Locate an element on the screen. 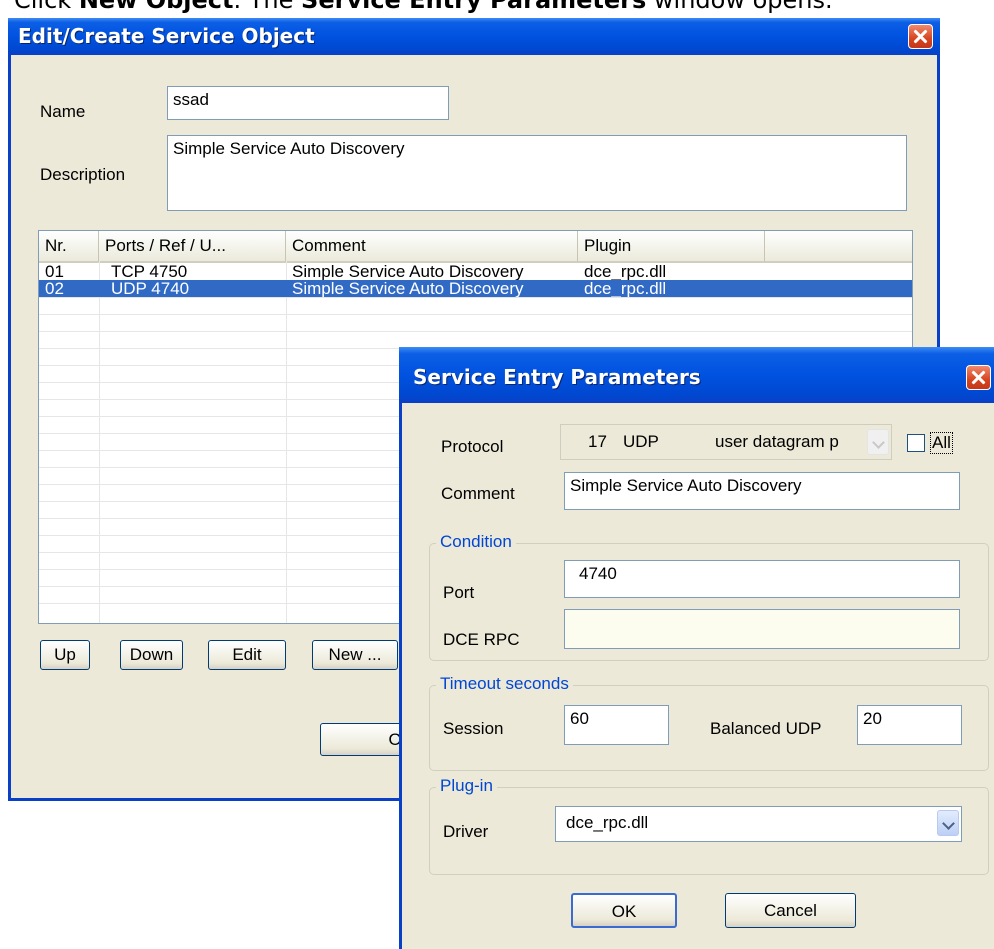  edit-window-titlebar: Edit/Create Service Object is located at coordinates (474, 36).